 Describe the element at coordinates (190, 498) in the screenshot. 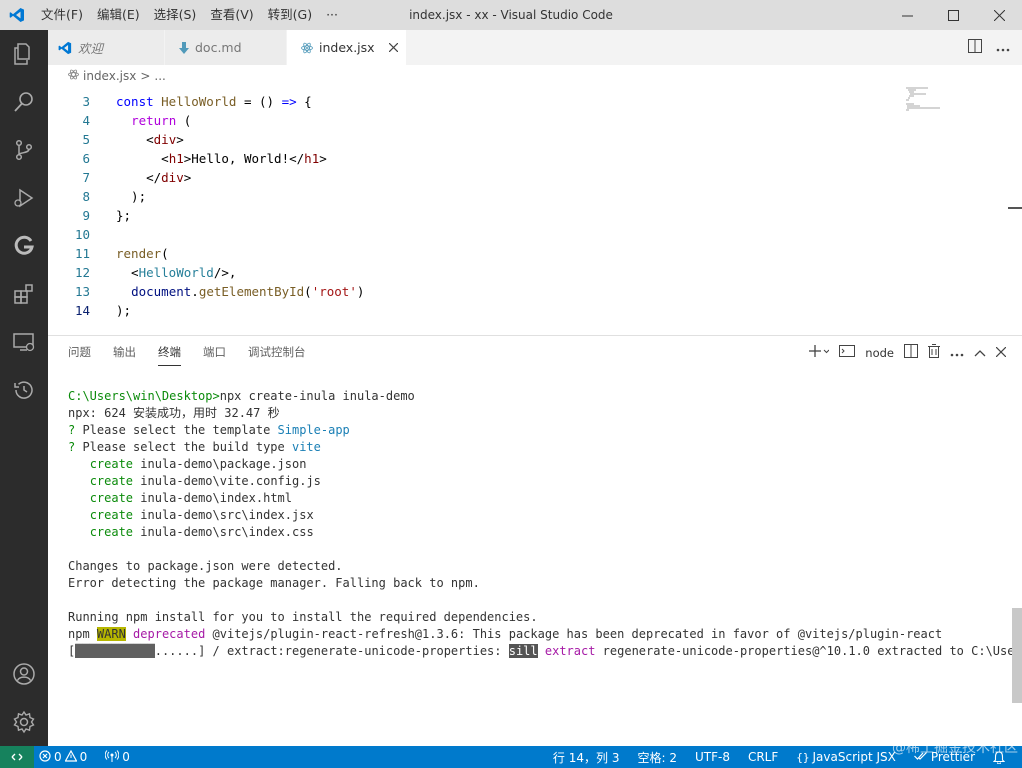

I see `terminal-line: create inula-demo\index.html` at that location.